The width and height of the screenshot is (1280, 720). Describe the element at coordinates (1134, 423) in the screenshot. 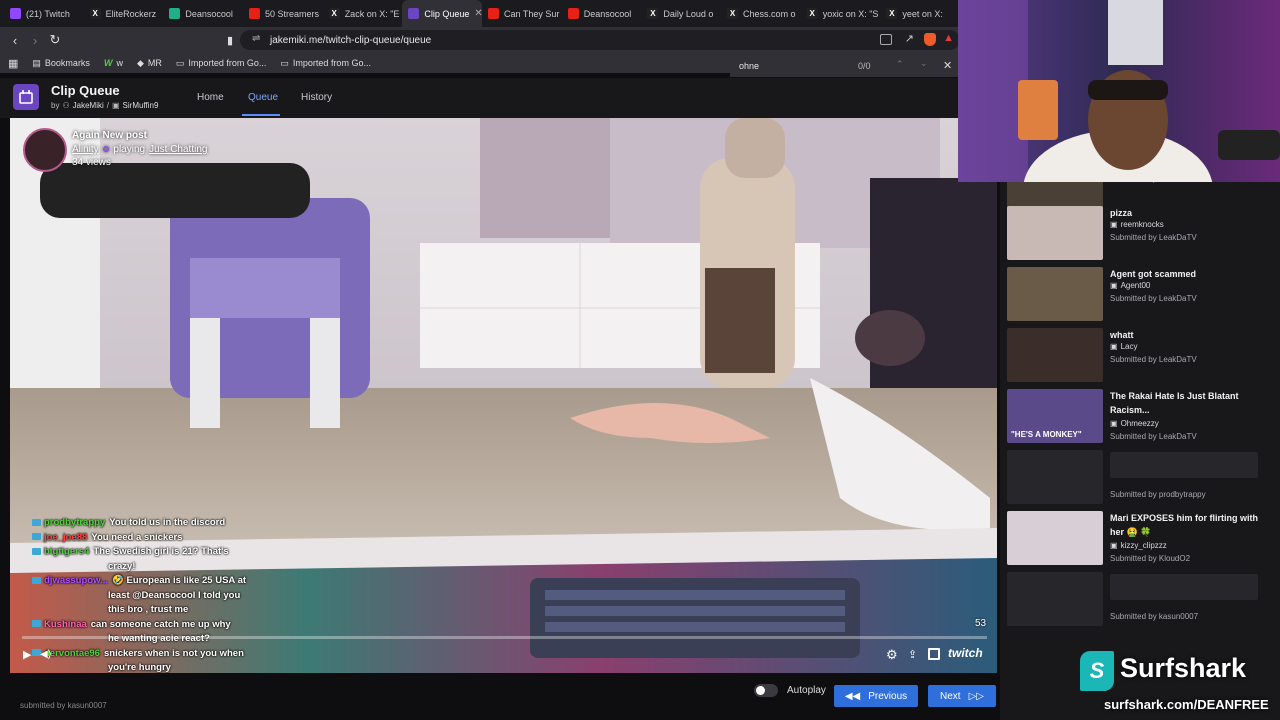

I see `clip-item-author: ▣ Ohmeezzy` at that location.